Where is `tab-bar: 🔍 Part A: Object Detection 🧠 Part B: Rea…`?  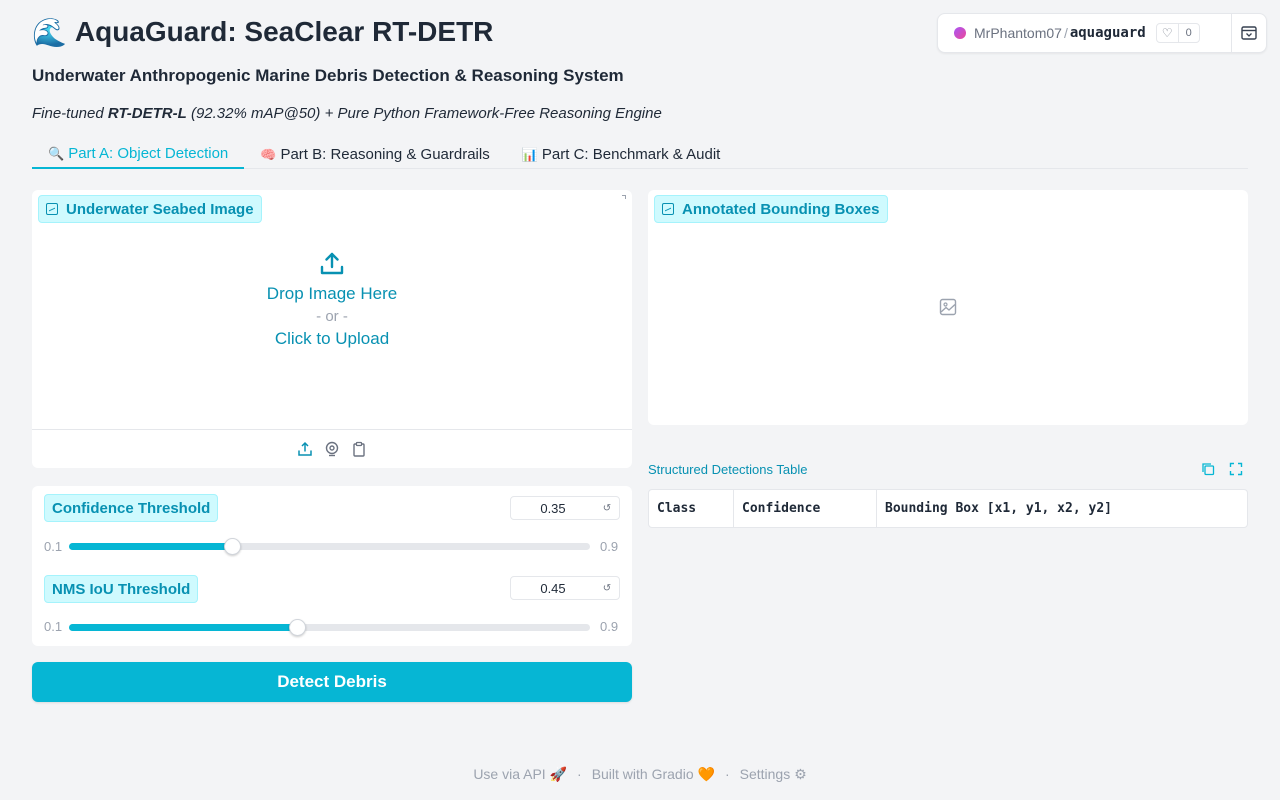 tab-bar: 🔍 Part A: Object Detection 🧠 Part B: Rea… is located at coordinates (640, 154).